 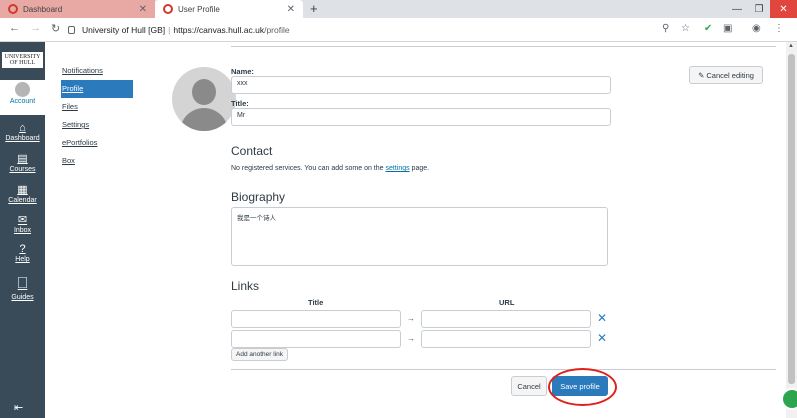 What do you see at coordinates (97, 107) in the screenshot?
I see `subnav-files: Files` at bounding box center [97, 107].